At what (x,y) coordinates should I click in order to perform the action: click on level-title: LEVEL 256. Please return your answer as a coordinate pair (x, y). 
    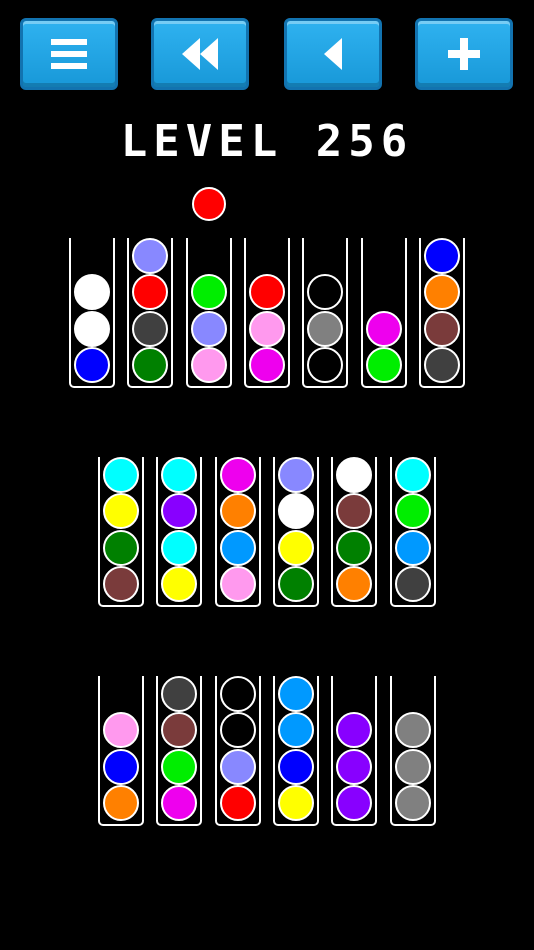
    Looking at the image, I should click on (267, 141).